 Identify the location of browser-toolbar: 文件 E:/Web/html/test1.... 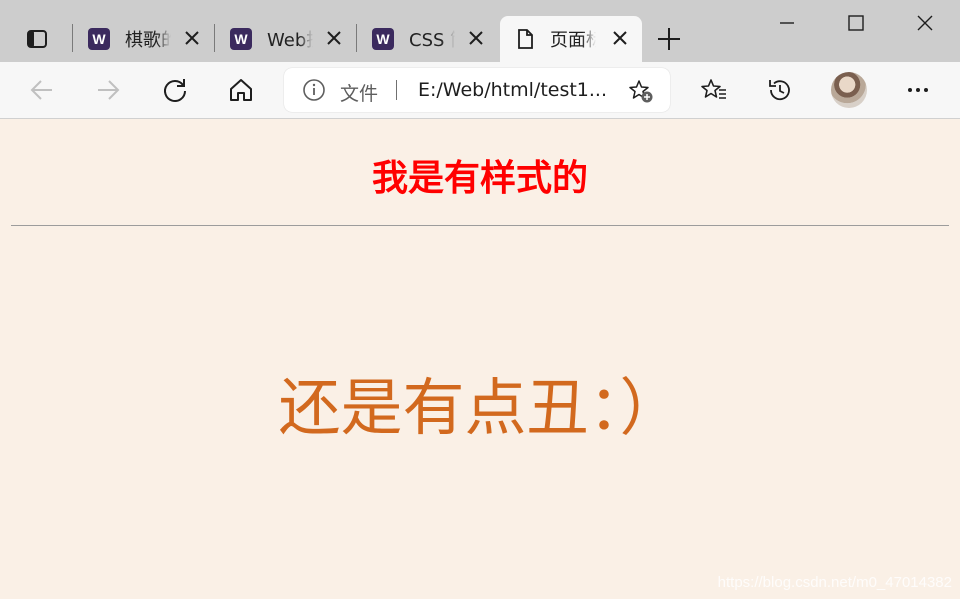
(480, 90).